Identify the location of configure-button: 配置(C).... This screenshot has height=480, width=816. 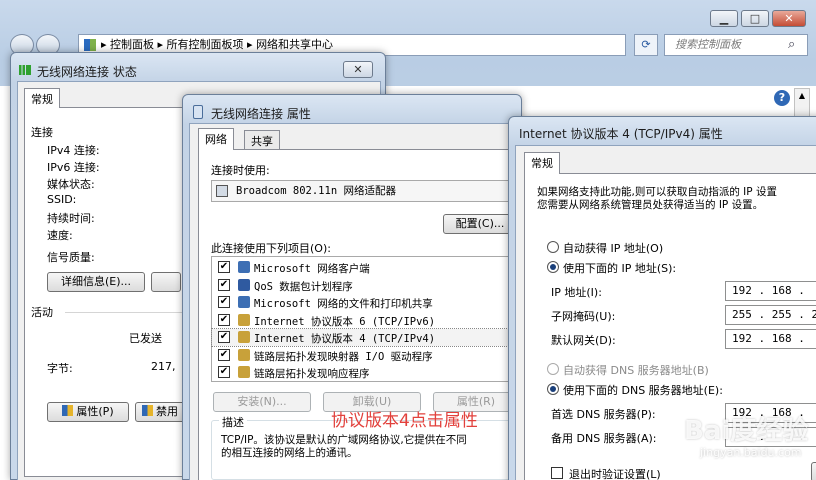
(480, 224).